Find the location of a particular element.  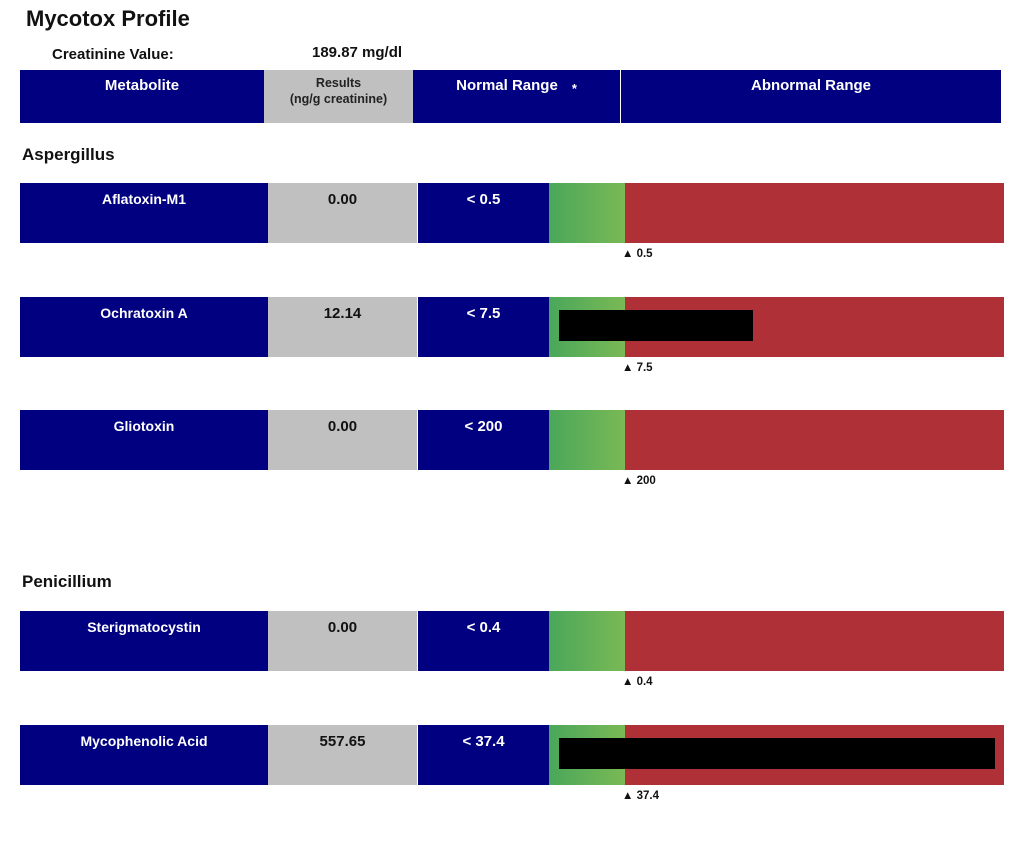

creatinine-value: 189.87 mg/dl is located at coordinates (357, 52).